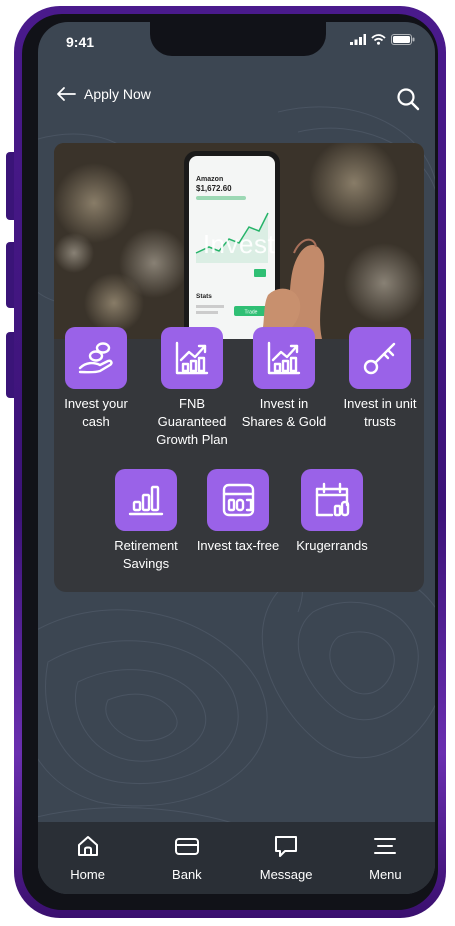 Image resolution: width=455 pixels, height=926 pixels. Describe the element at coordinates (284, 412) in the screenshot. I see `tile-label: Invest in Shares & Gold` at that location.